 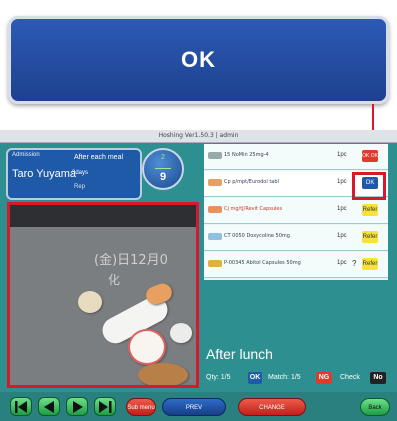 What do you see at coordinates (239, 354) in the screenshot?
I see `meal-label: After lunch` at bounding box center [239, 354].